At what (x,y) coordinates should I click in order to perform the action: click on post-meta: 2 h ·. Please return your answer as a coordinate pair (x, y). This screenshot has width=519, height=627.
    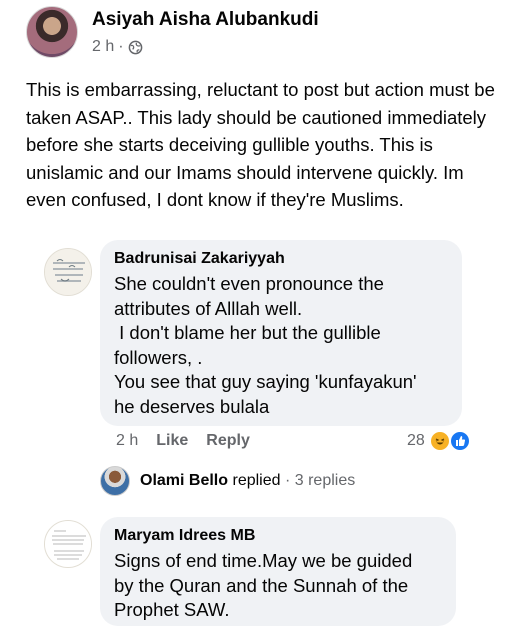
    Looking at the image, I should click on (117, 47).